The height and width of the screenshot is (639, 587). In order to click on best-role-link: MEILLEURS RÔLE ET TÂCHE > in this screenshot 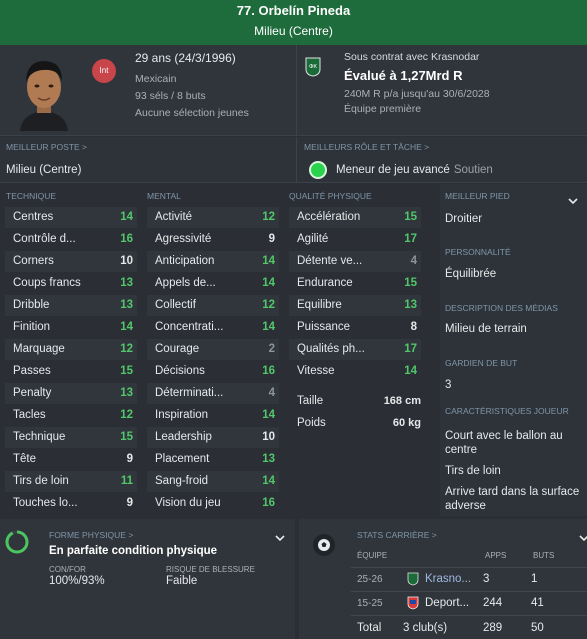, I will do `click(366, 147)`.